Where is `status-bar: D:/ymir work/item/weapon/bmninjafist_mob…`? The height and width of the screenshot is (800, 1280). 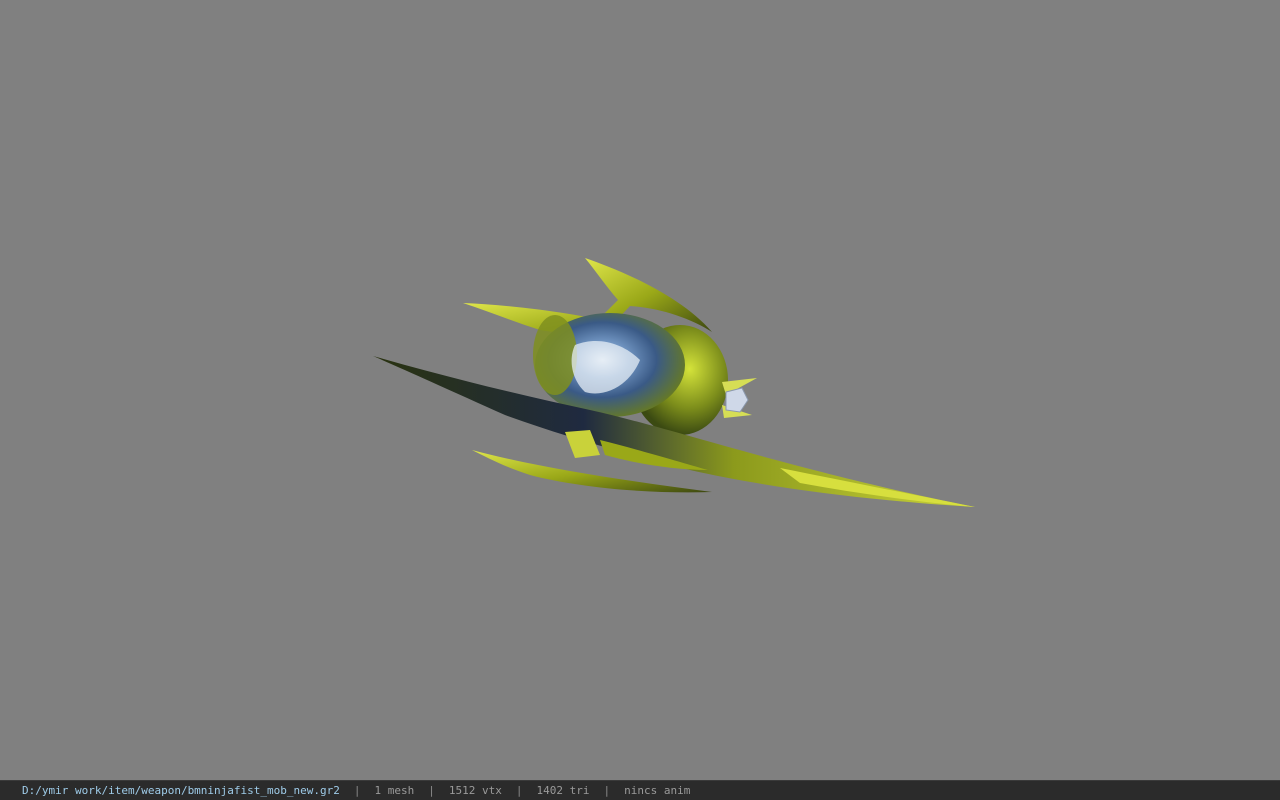 status-bar: D:/ymir work/item/weapon/bmninjafist_mob… is located at coordinates (640, 790).